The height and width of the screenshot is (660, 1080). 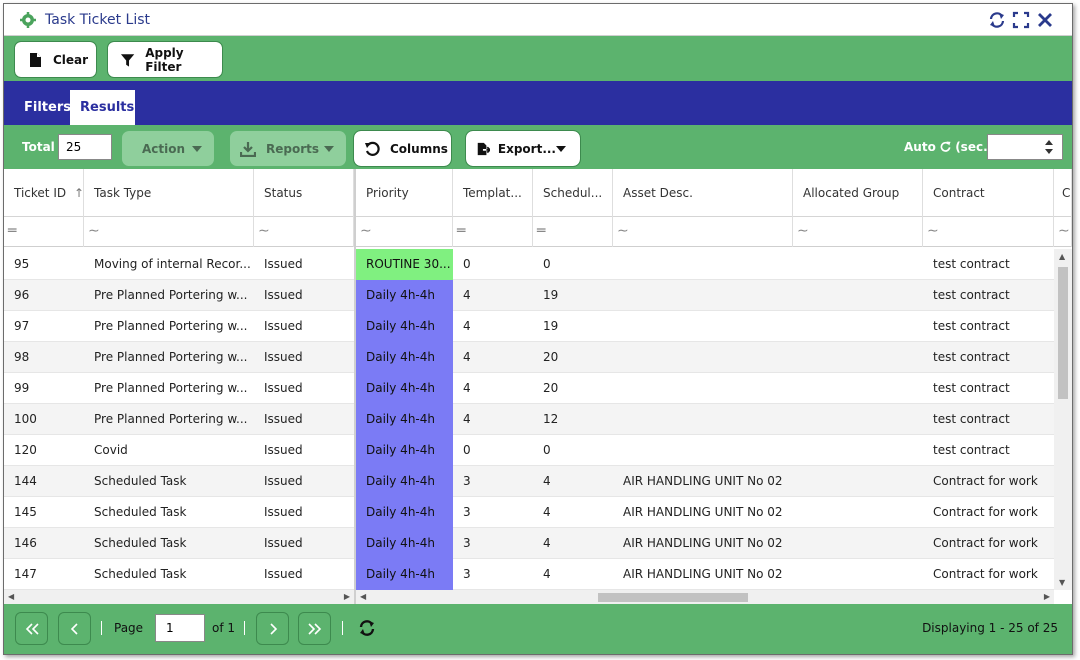 What do you see at coordinates (98, 20) in the screenshot?
I see `window-title: Task Ticket List` at bounding box center [98, 20].